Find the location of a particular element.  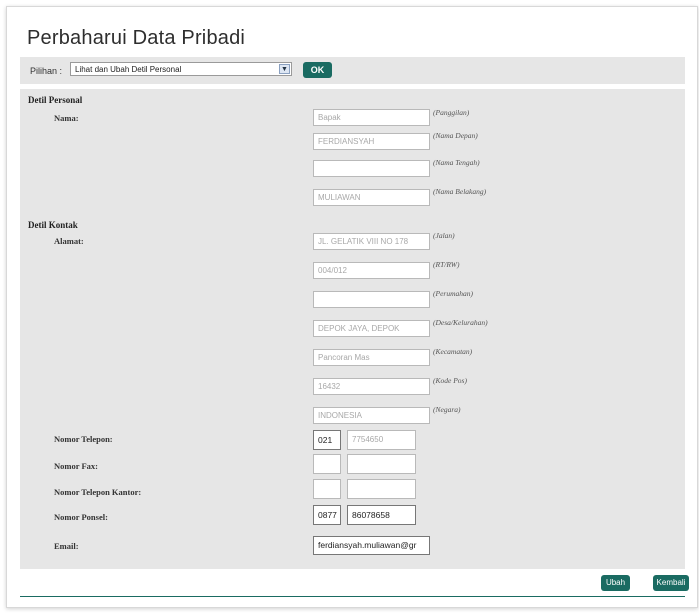

telepon-number-input: 7754650 is located at coordinates (381, 440).